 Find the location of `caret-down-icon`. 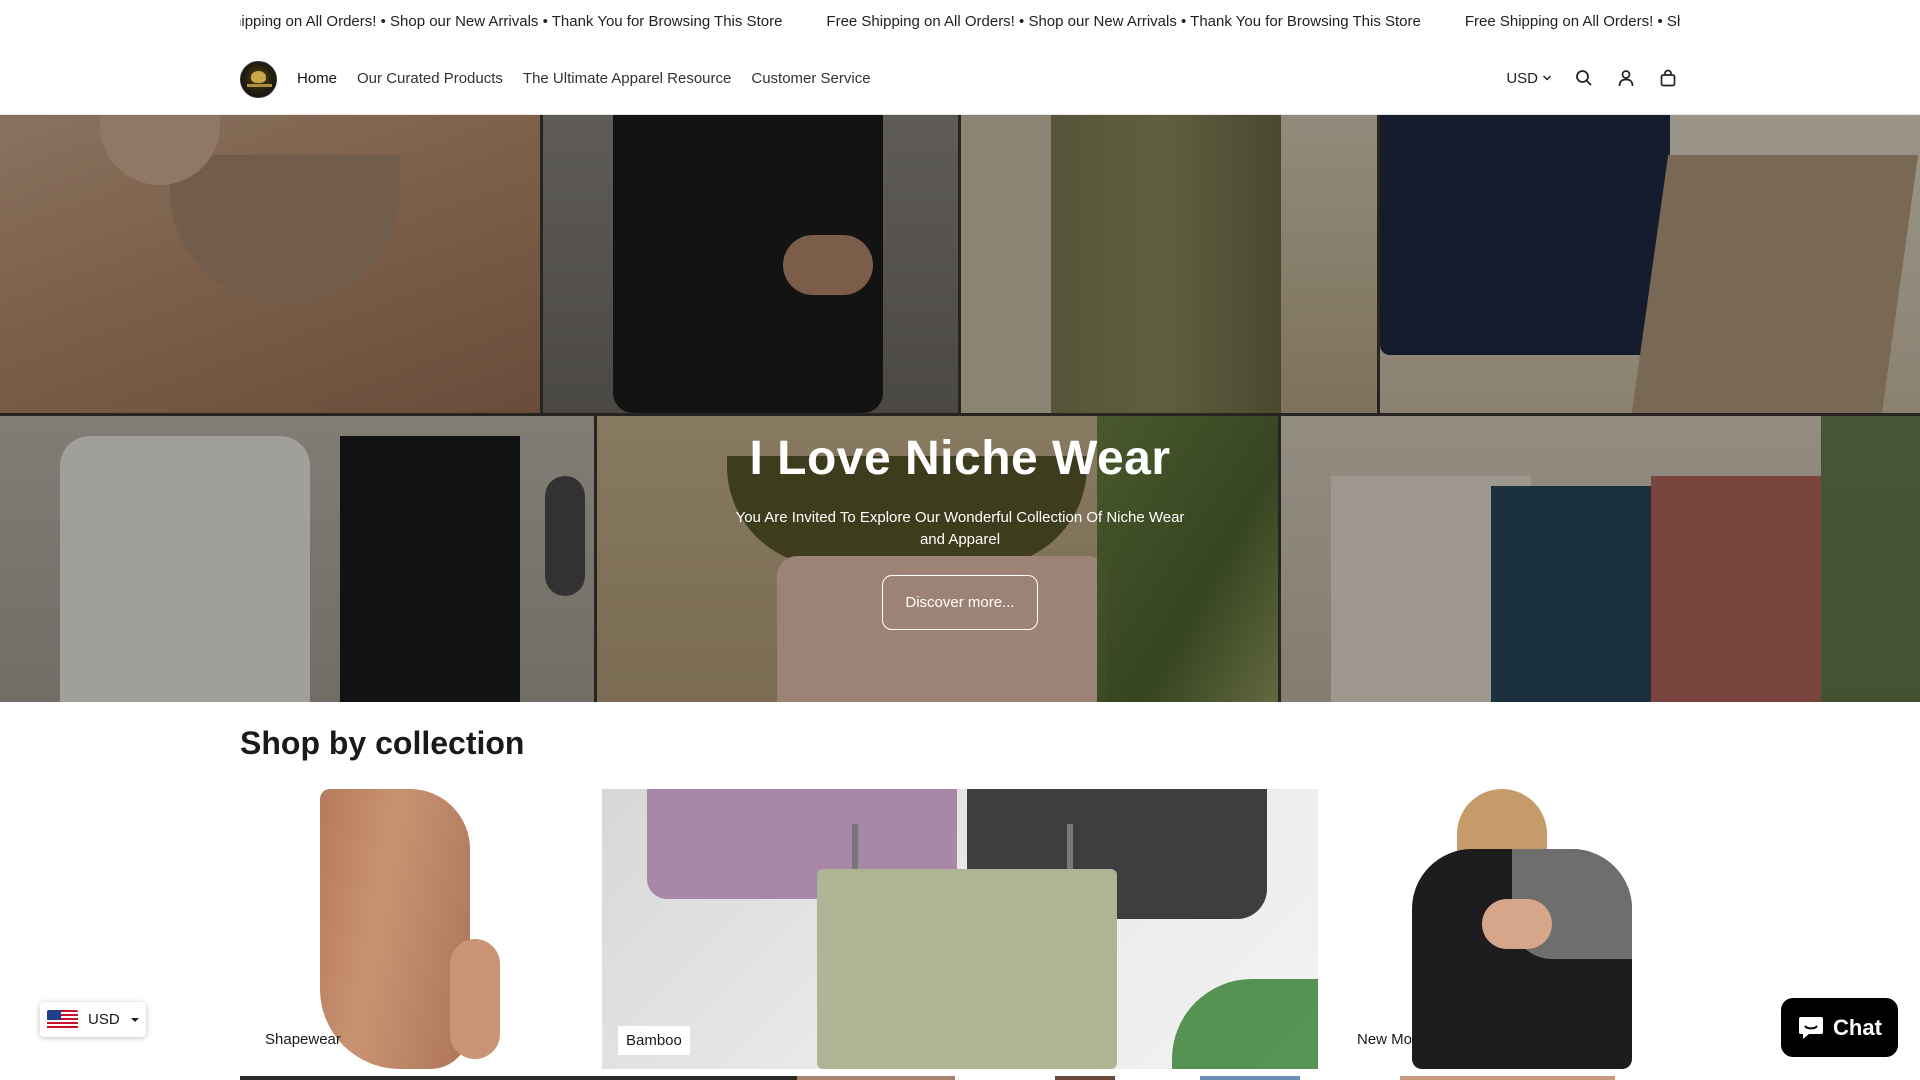

caret-down-icon is located at coordinates (134, 1019).